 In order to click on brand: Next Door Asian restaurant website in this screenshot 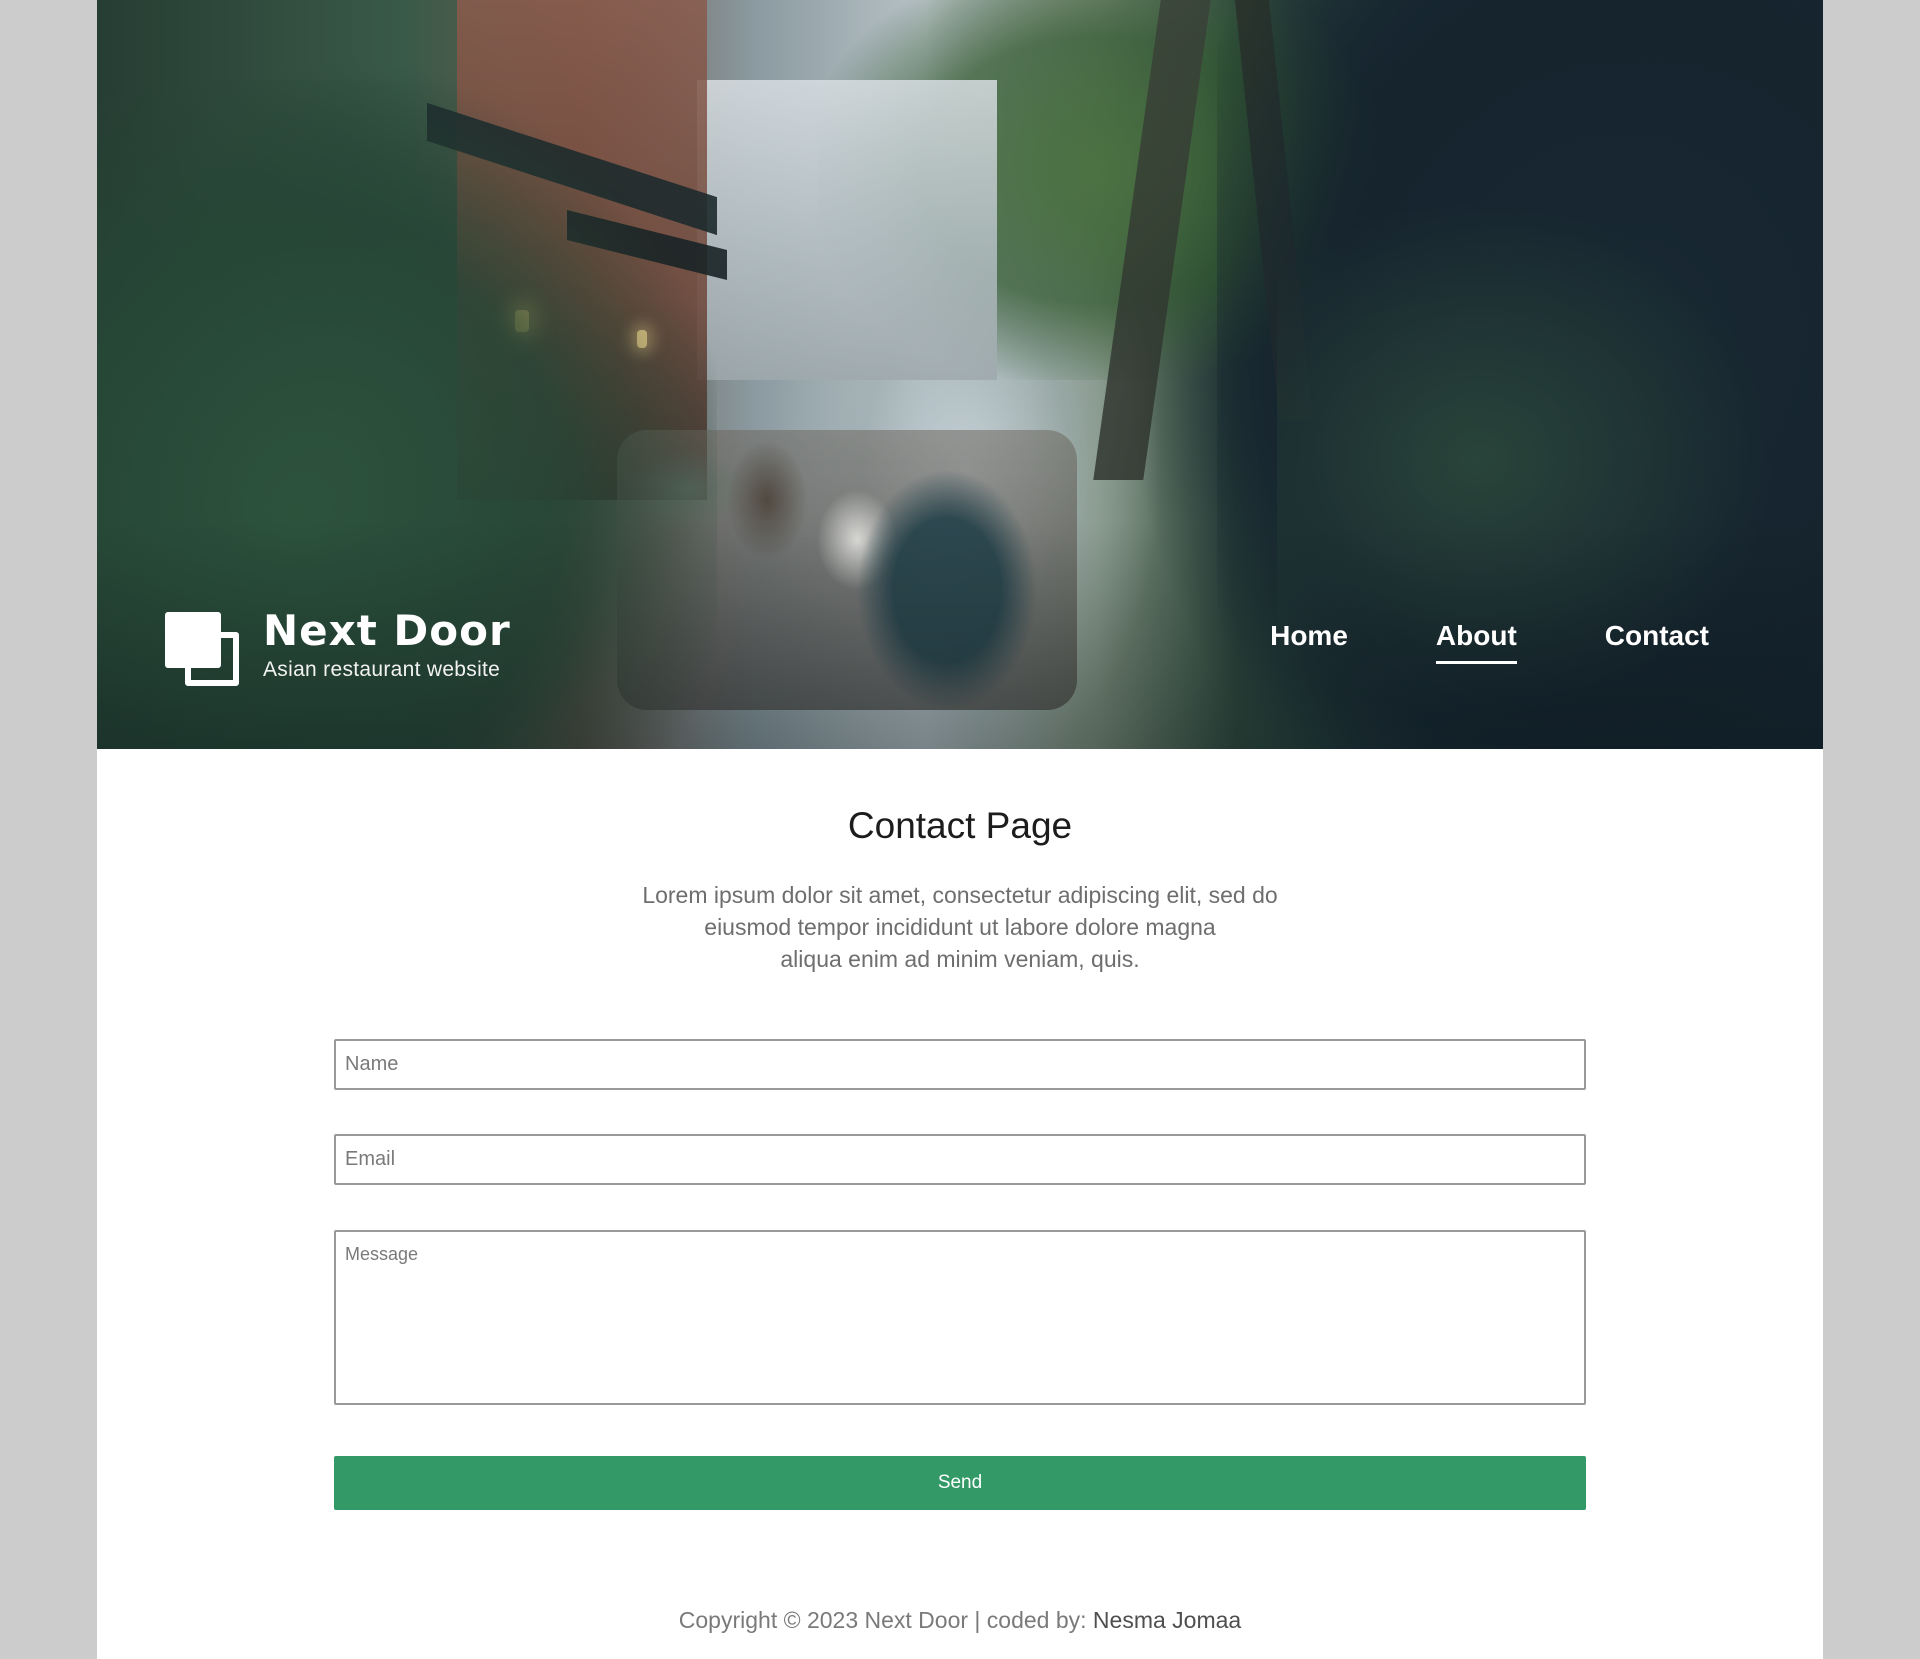, I will do `click(338, 647)`.